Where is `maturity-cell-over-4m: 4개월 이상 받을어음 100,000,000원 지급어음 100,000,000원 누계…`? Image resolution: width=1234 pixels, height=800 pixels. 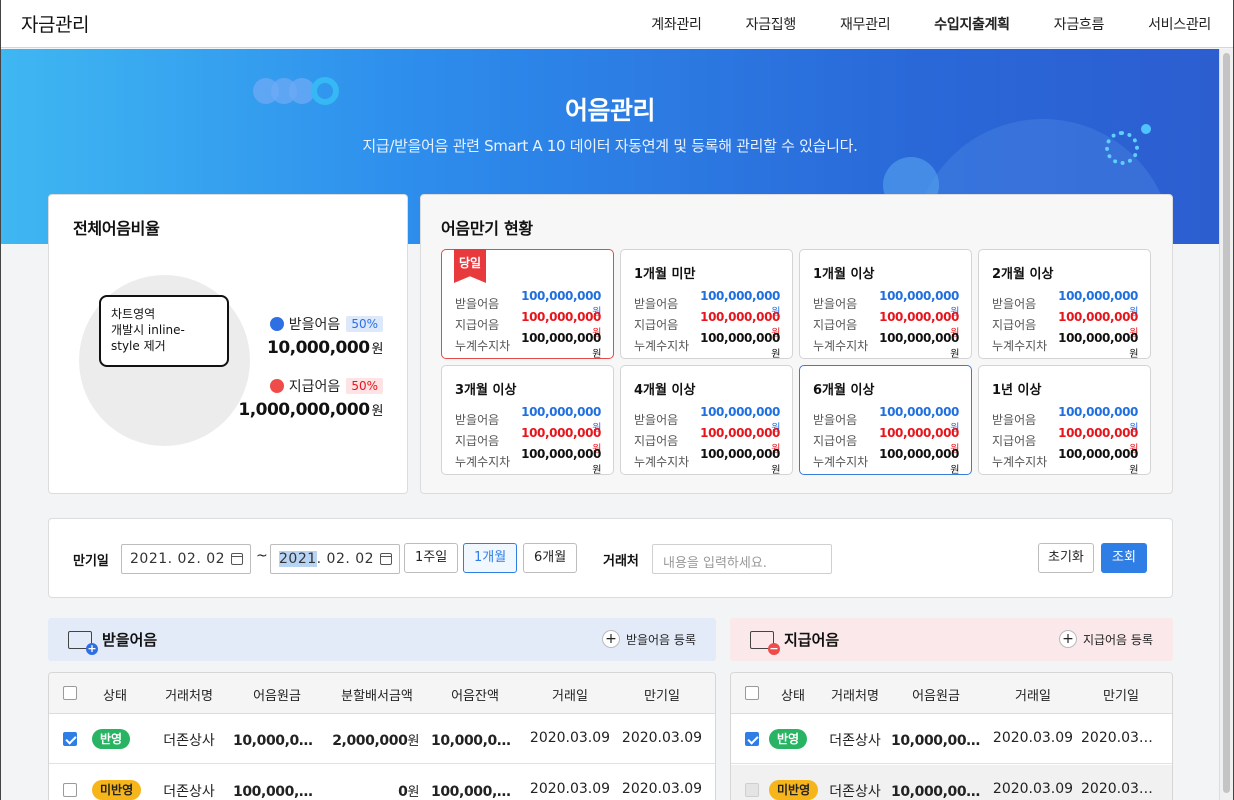 maturity-cell-over-4m: 4개월 이상 받을어음 100,000,000원 지급어음 100,000,000원 누계… is located at coordinates (706, 420).